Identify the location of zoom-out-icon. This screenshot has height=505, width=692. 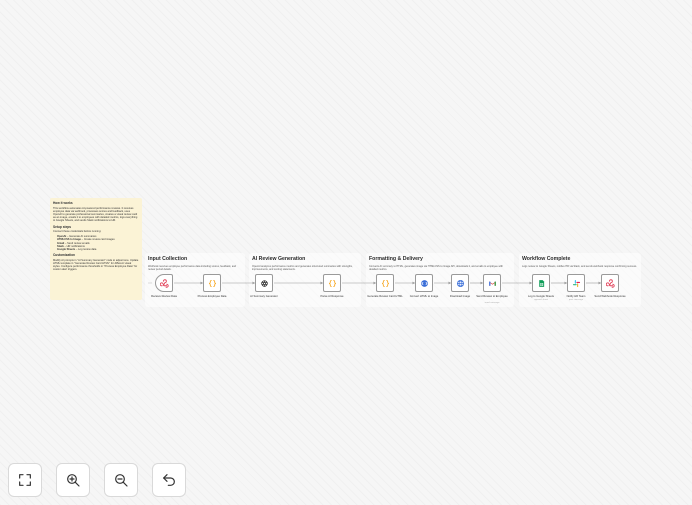
(121, 480).